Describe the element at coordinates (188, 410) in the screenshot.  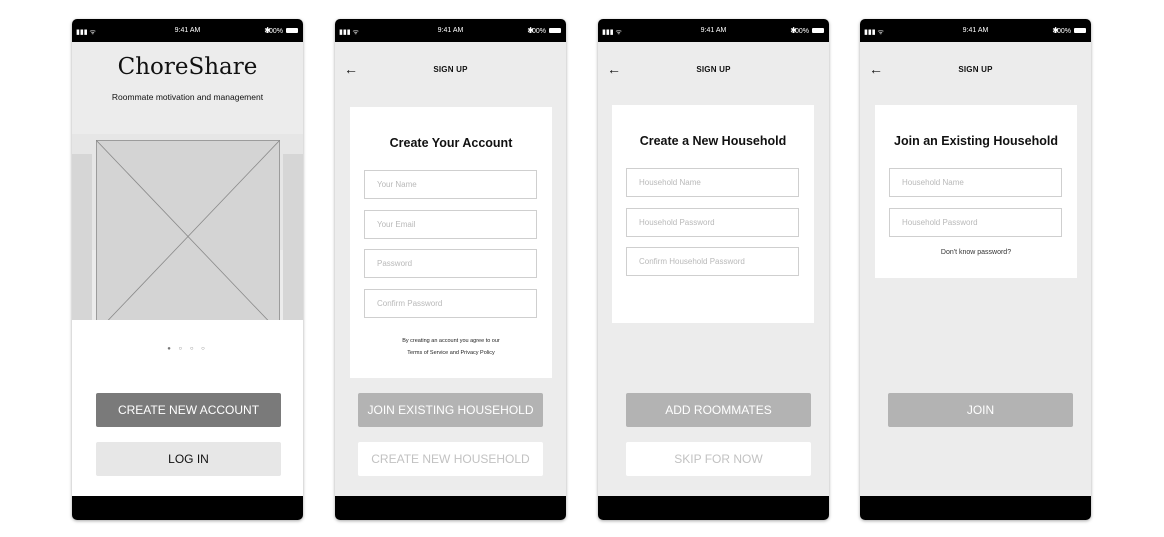
I see `create-account-button: CREATE NEW ACCOUNT` at that location.